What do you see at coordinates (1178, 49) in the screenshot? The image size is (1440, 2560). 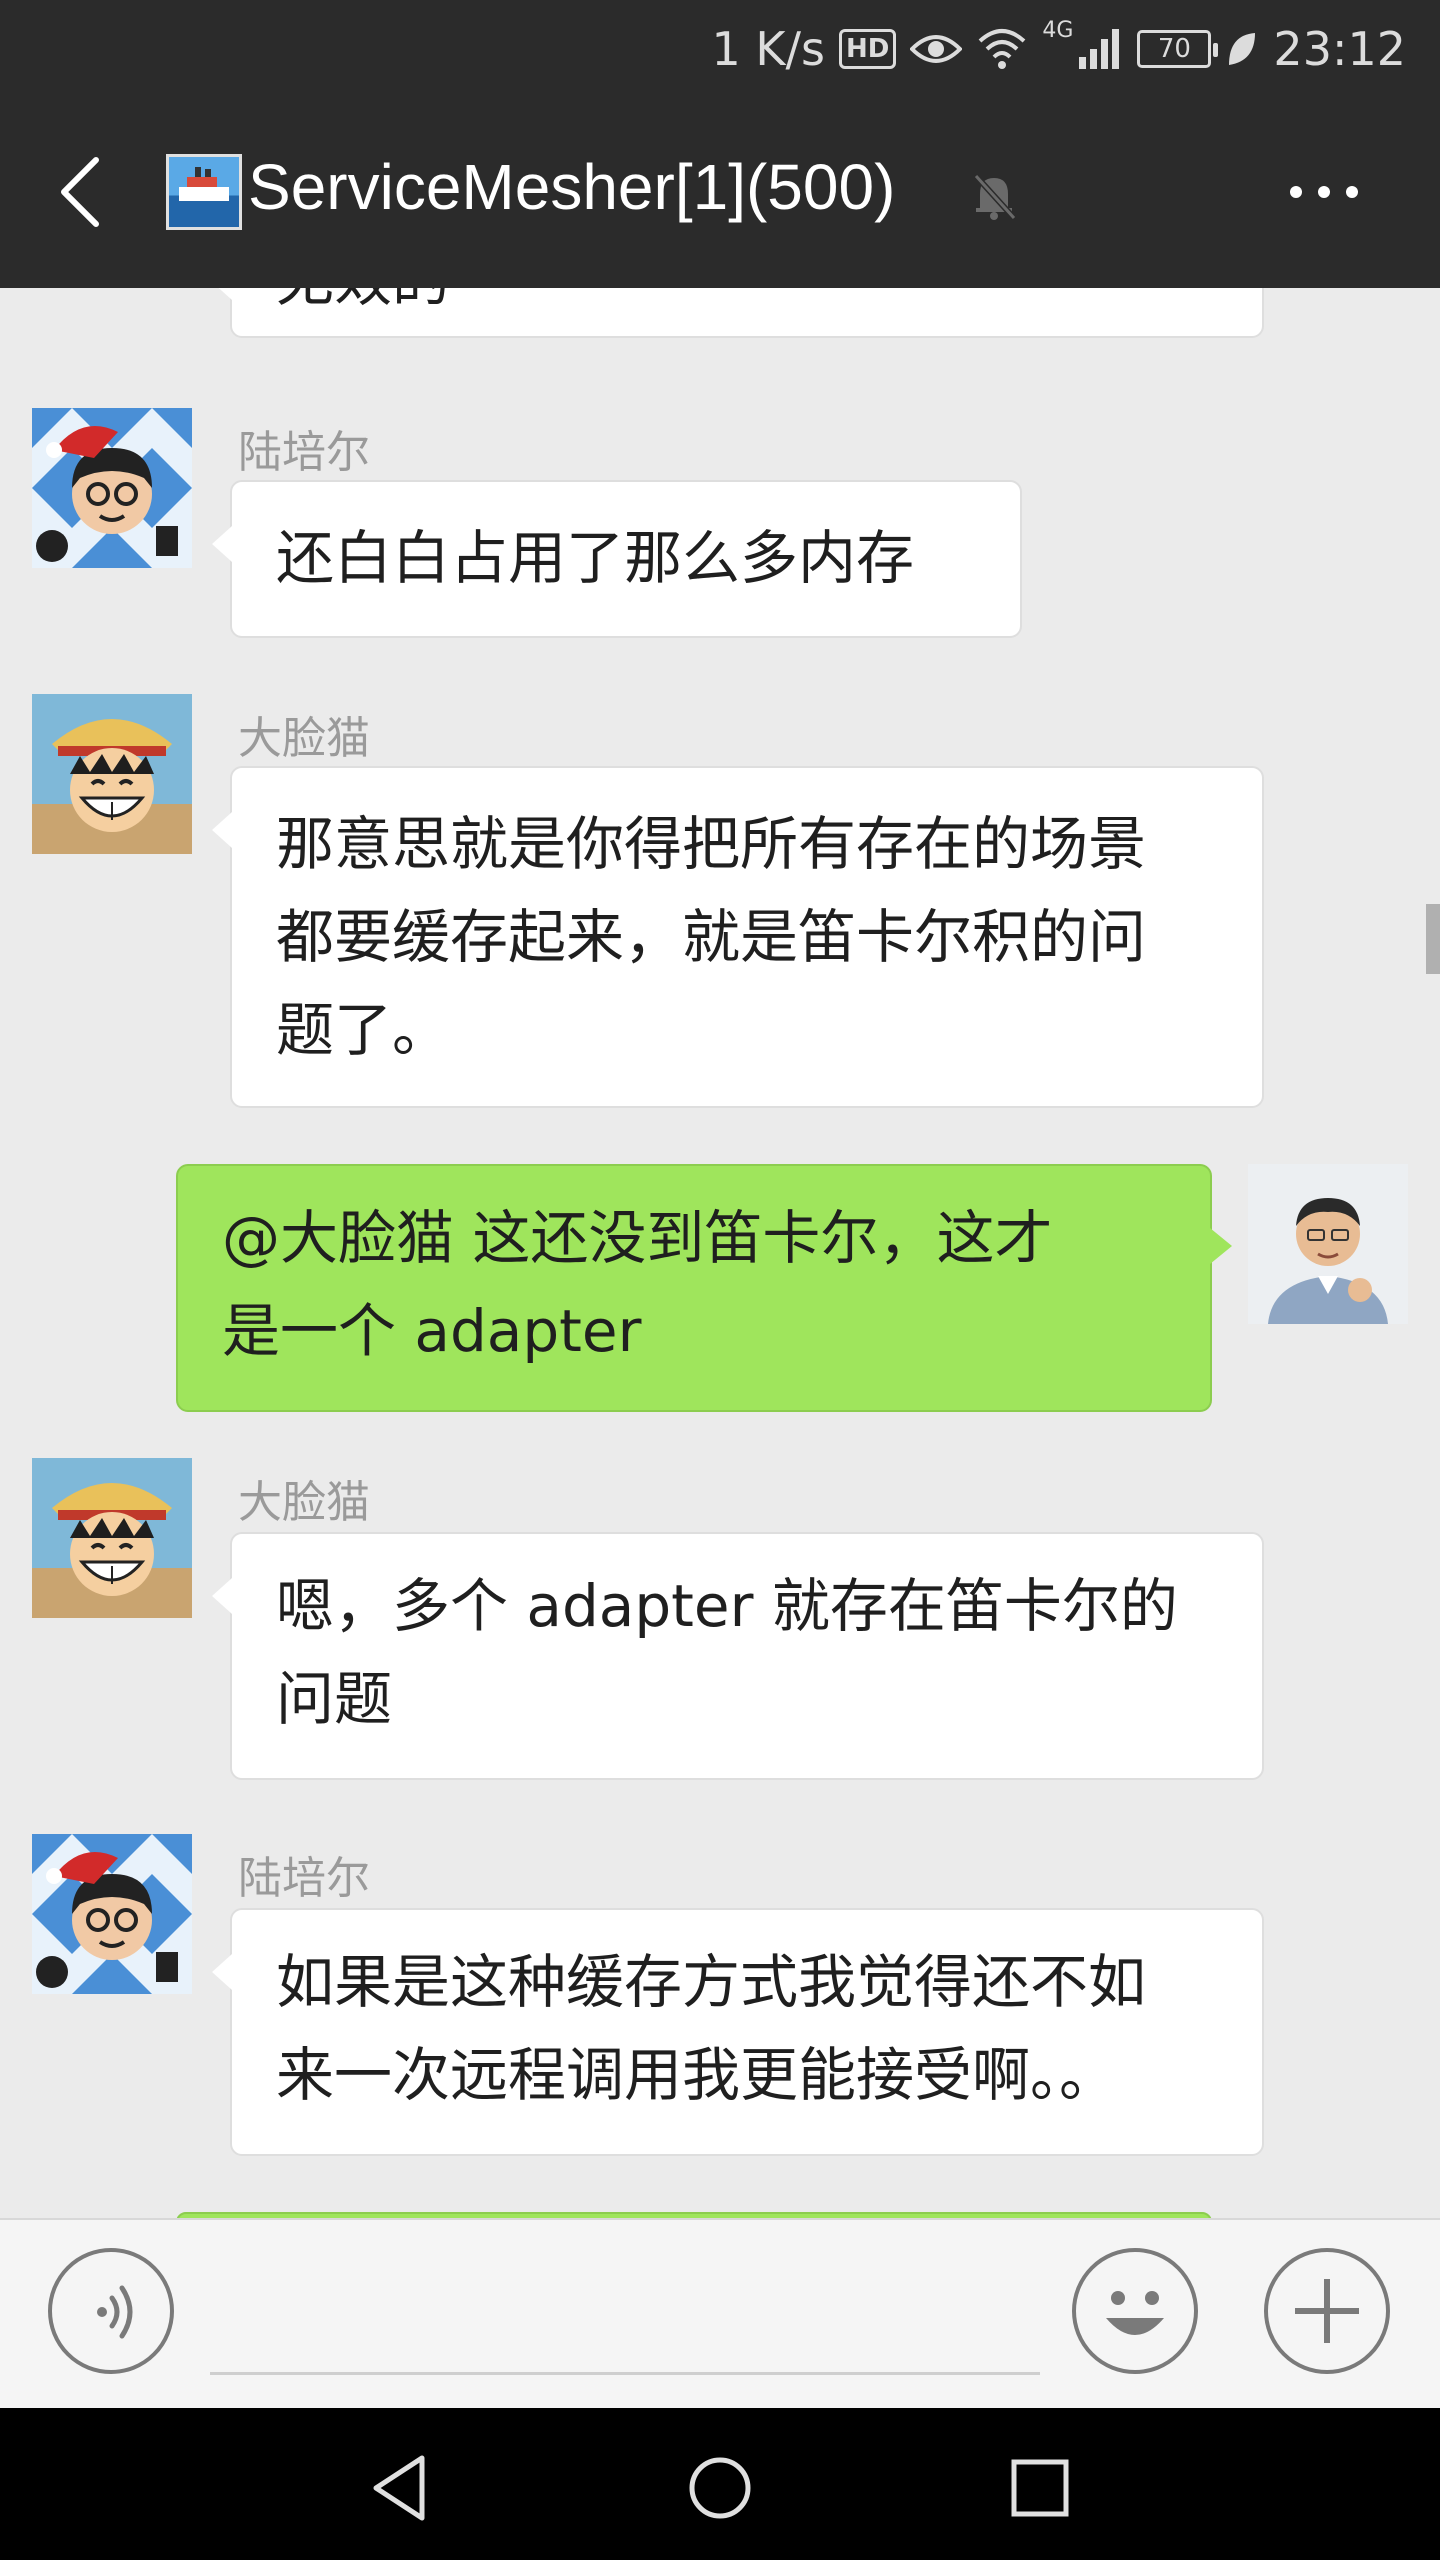 I see `battery-icon: 70` at bounding box center [1178, 49].